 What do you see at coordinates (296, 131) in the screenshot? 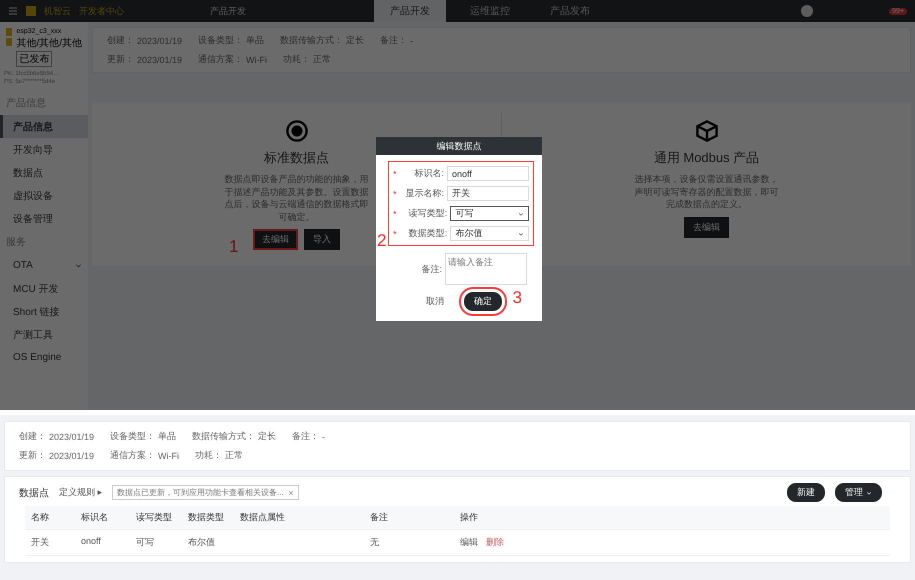
I see `target-icon` at bounding box center [296, 131].